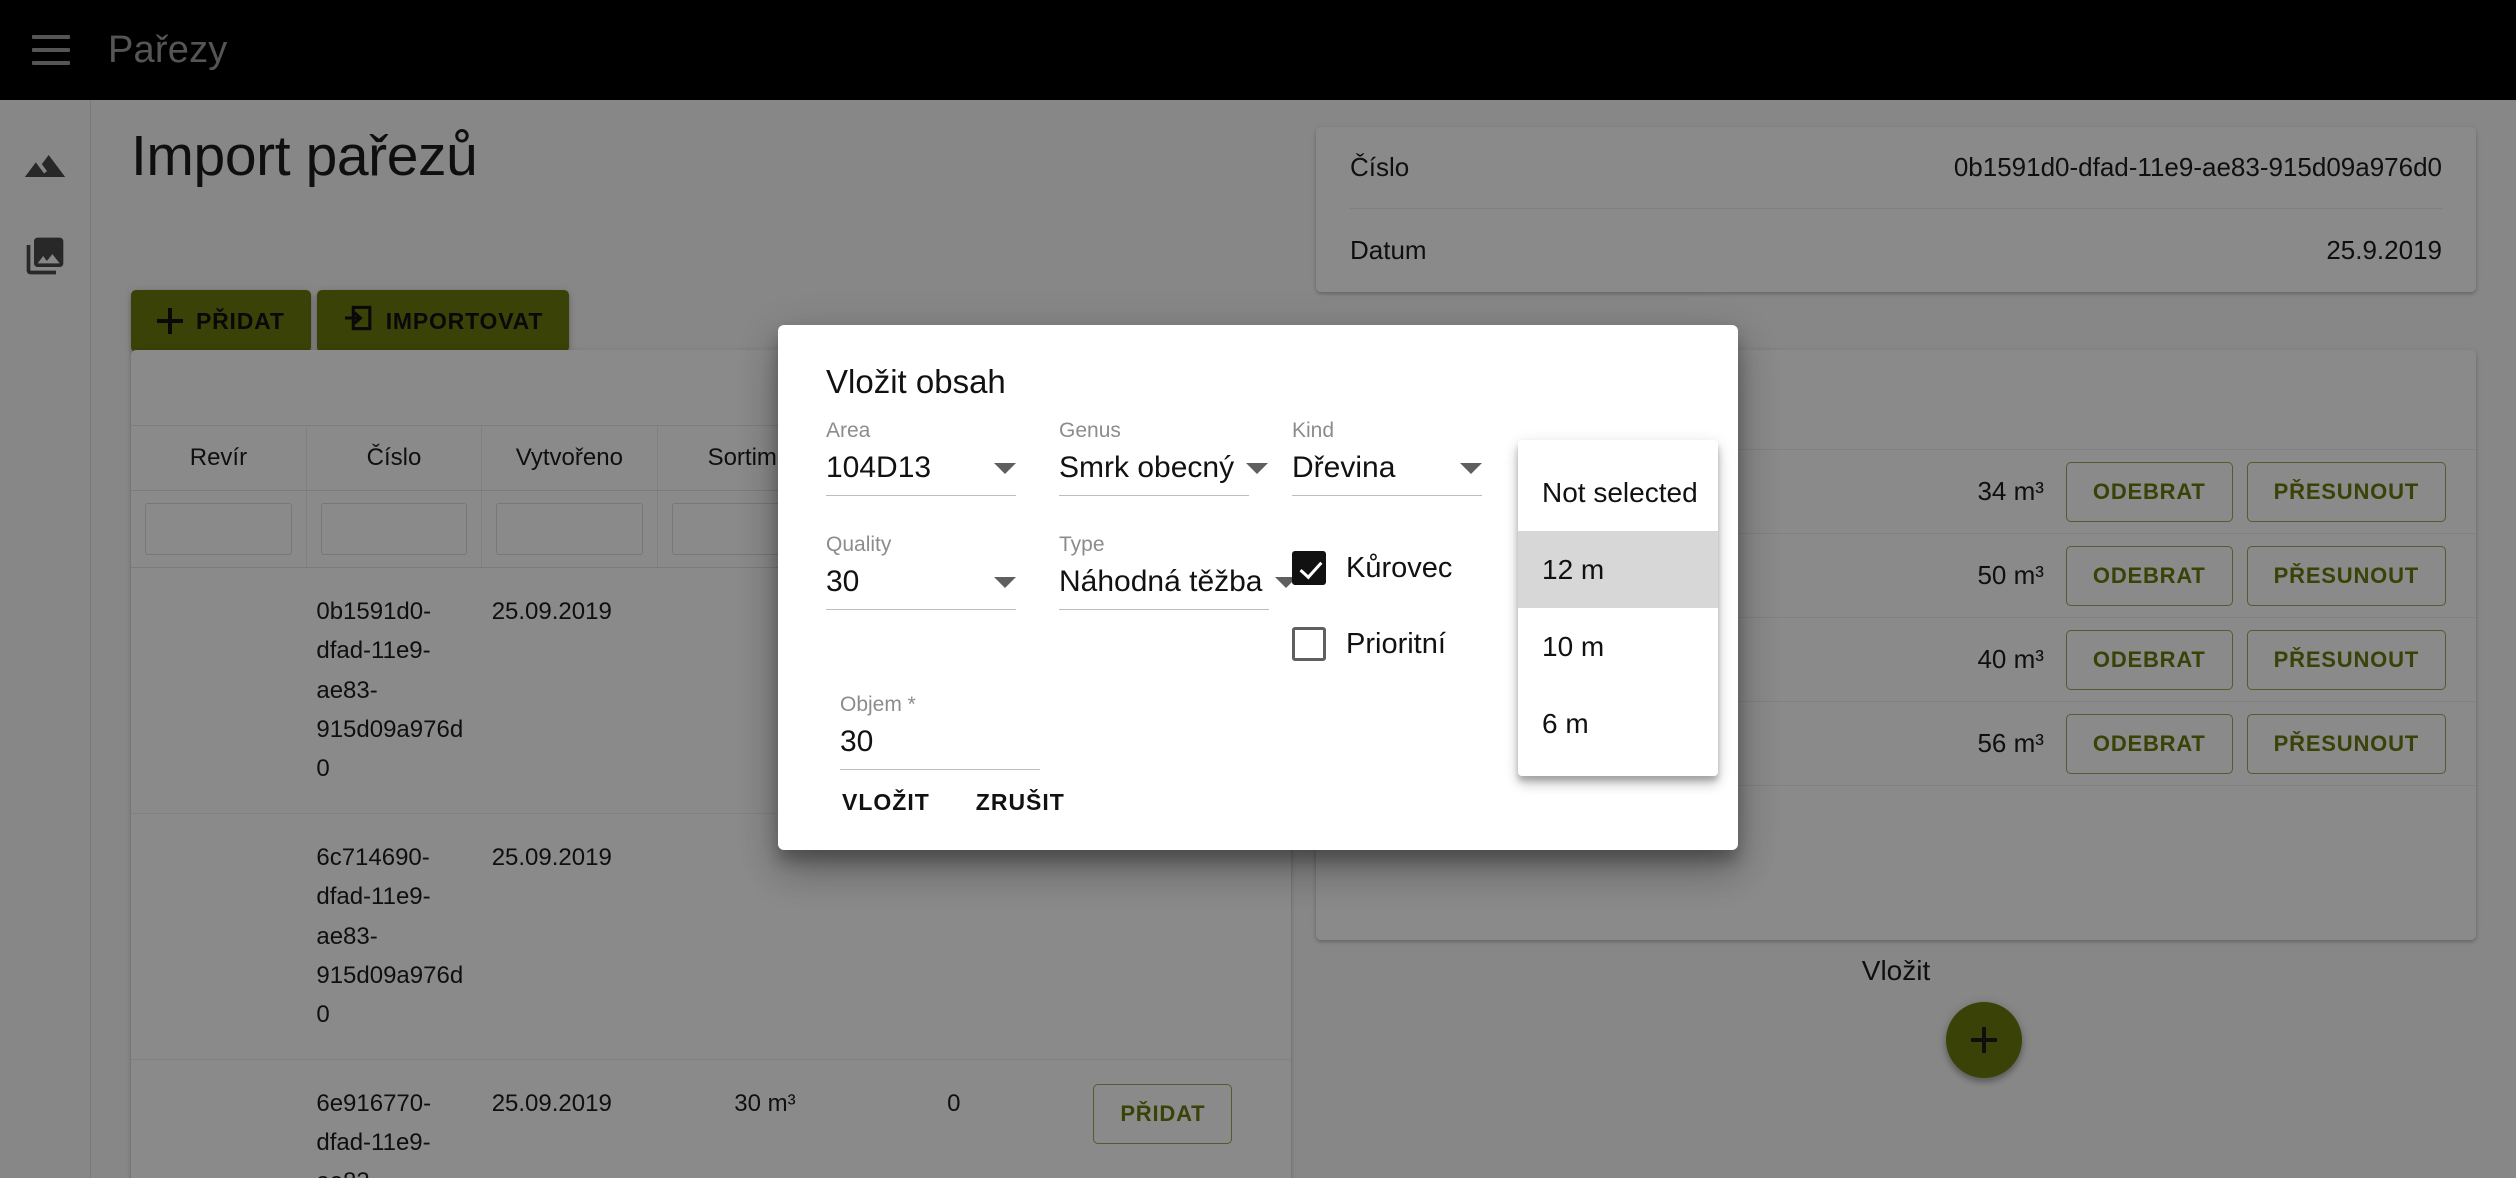 The width and height of the screenshot is (2516, 1178). Describe the element at coordinates (848, 430) in the screenshot. I see `field-label-area: Area` at that location.